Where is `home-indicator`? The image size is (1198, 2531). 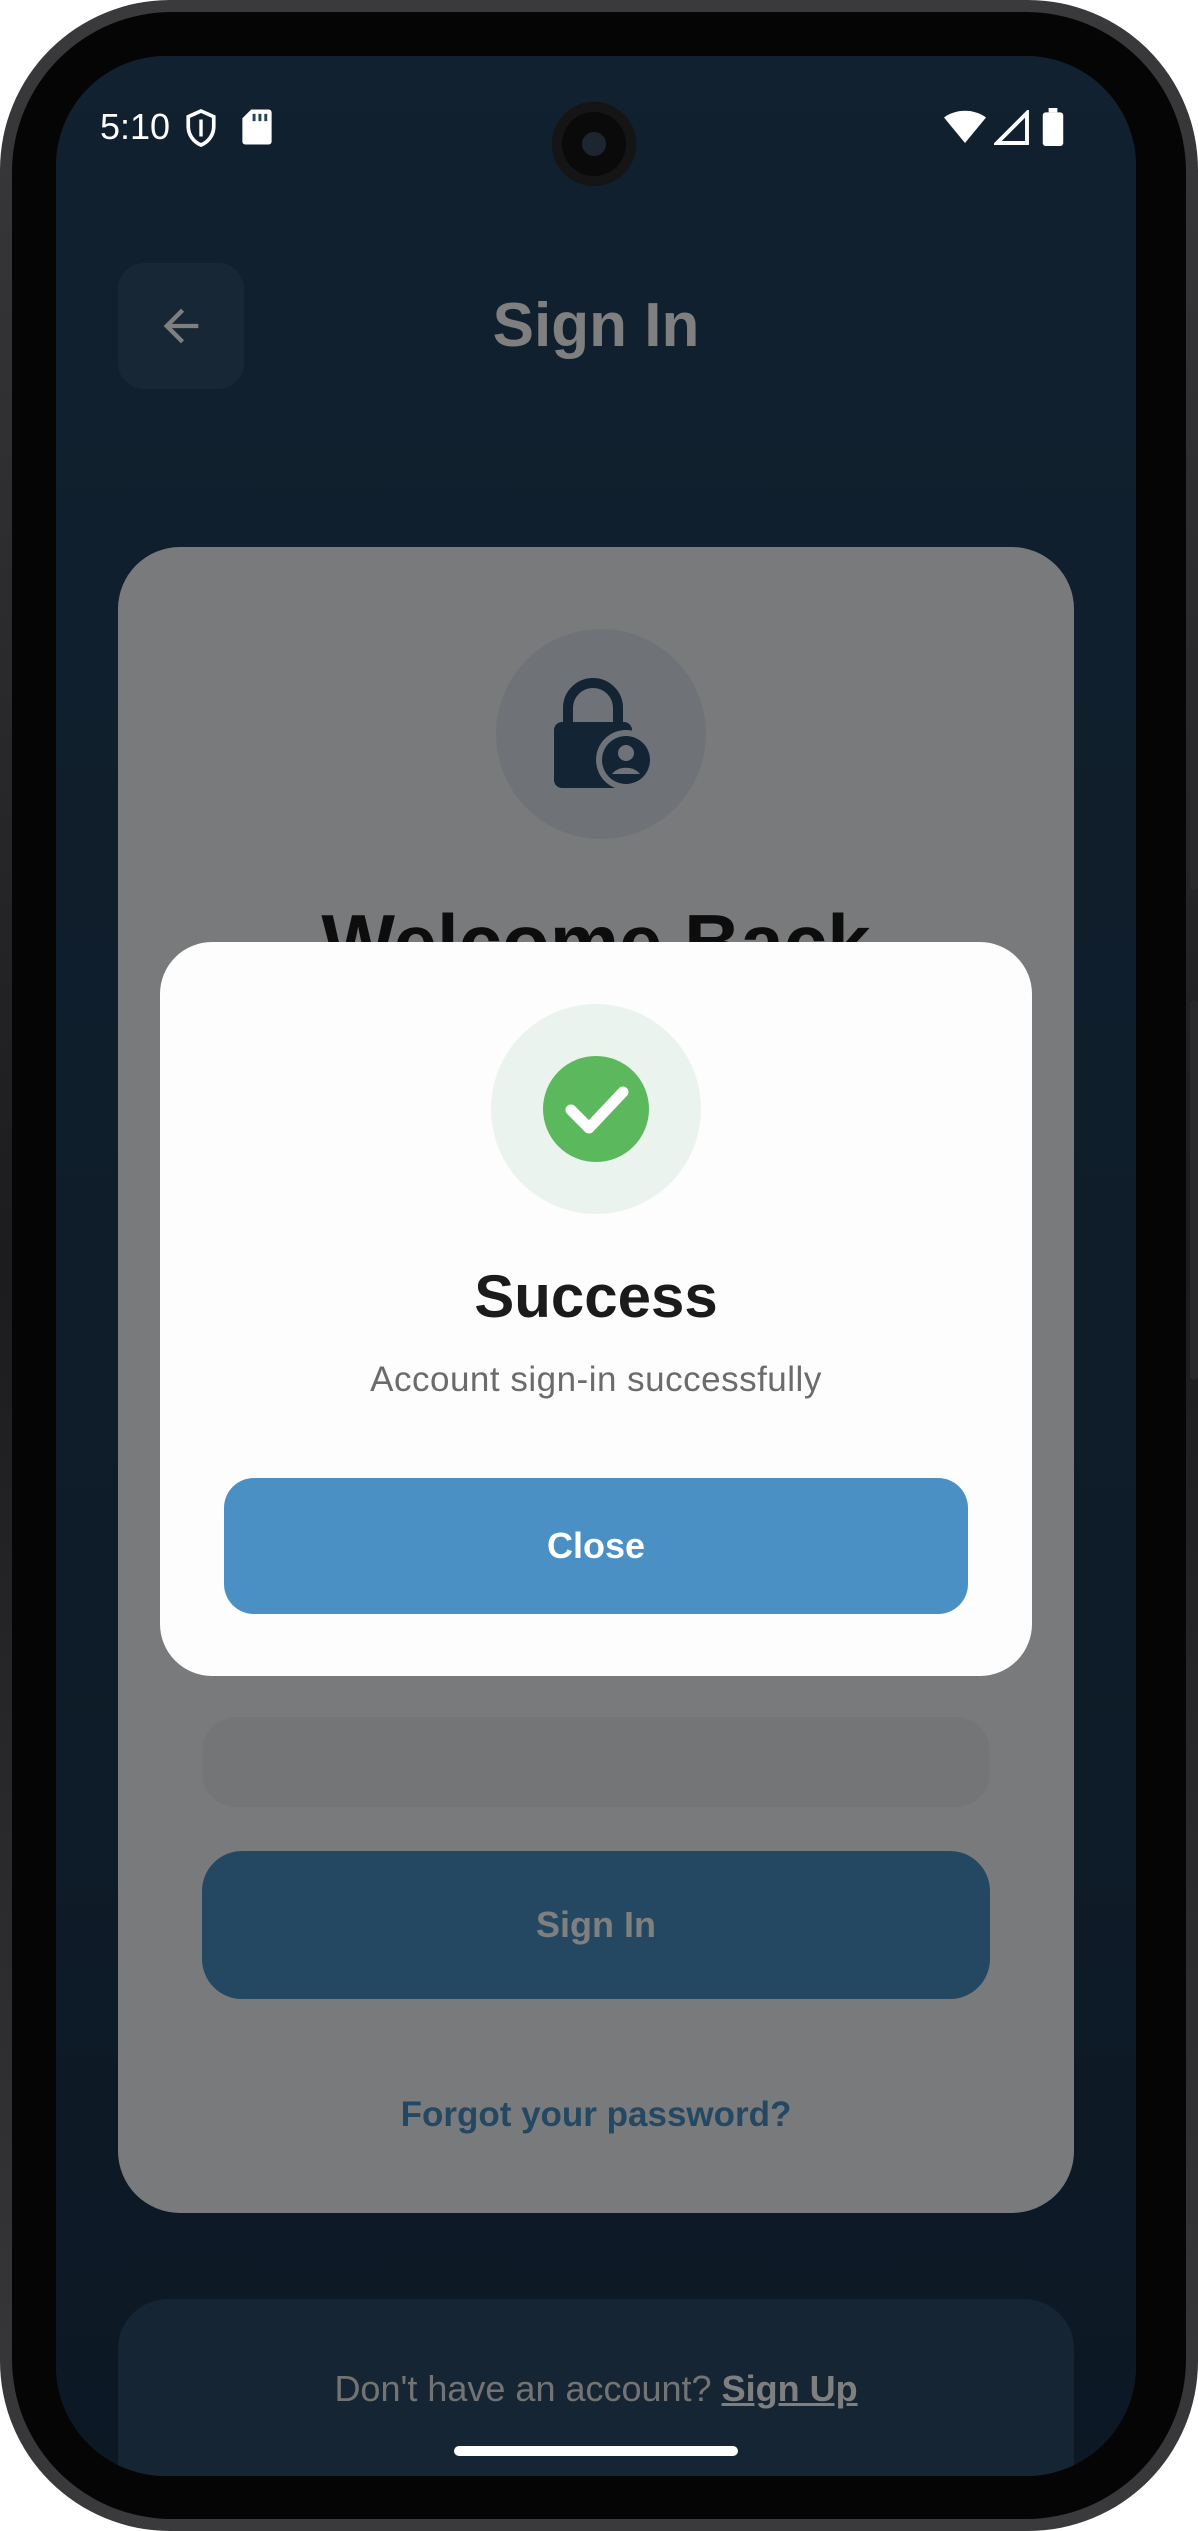 home-indicator is located at coordinates (596, 2451).